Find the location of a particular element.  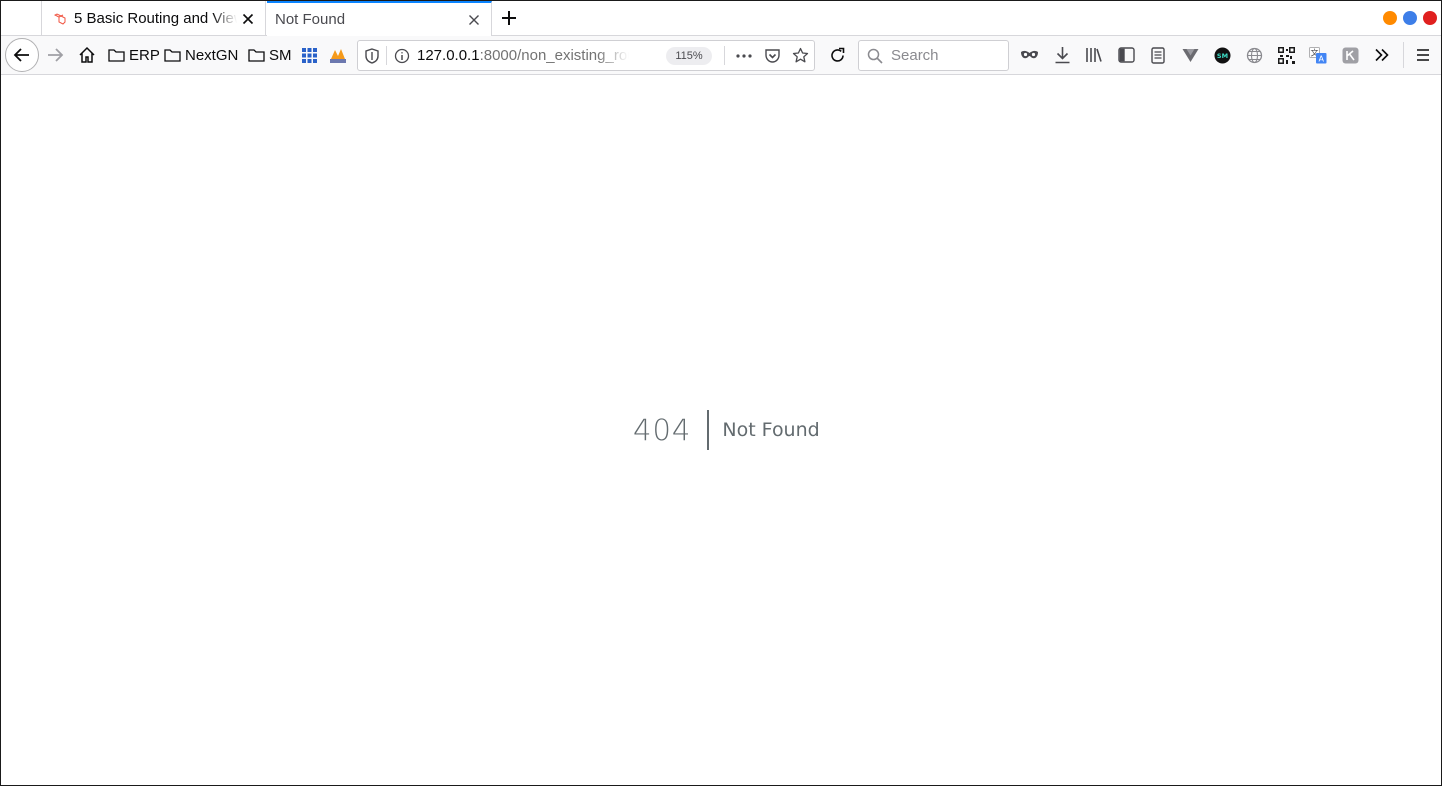

overflow-chevron-icon is located at coordinates (1382, 55).